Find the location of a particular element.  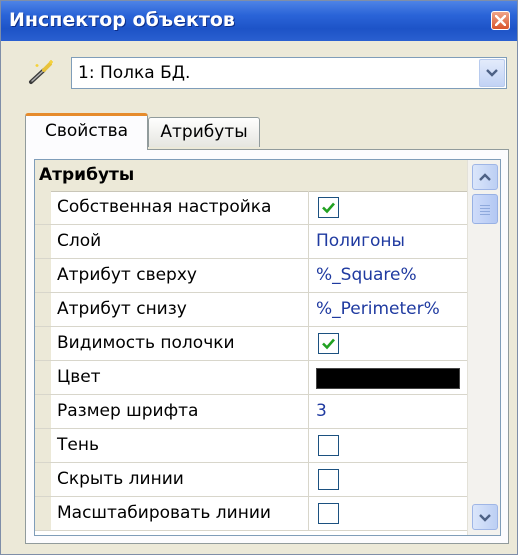

property-row-own-settings: Собственная настройка is located at coordinates (251, 208).